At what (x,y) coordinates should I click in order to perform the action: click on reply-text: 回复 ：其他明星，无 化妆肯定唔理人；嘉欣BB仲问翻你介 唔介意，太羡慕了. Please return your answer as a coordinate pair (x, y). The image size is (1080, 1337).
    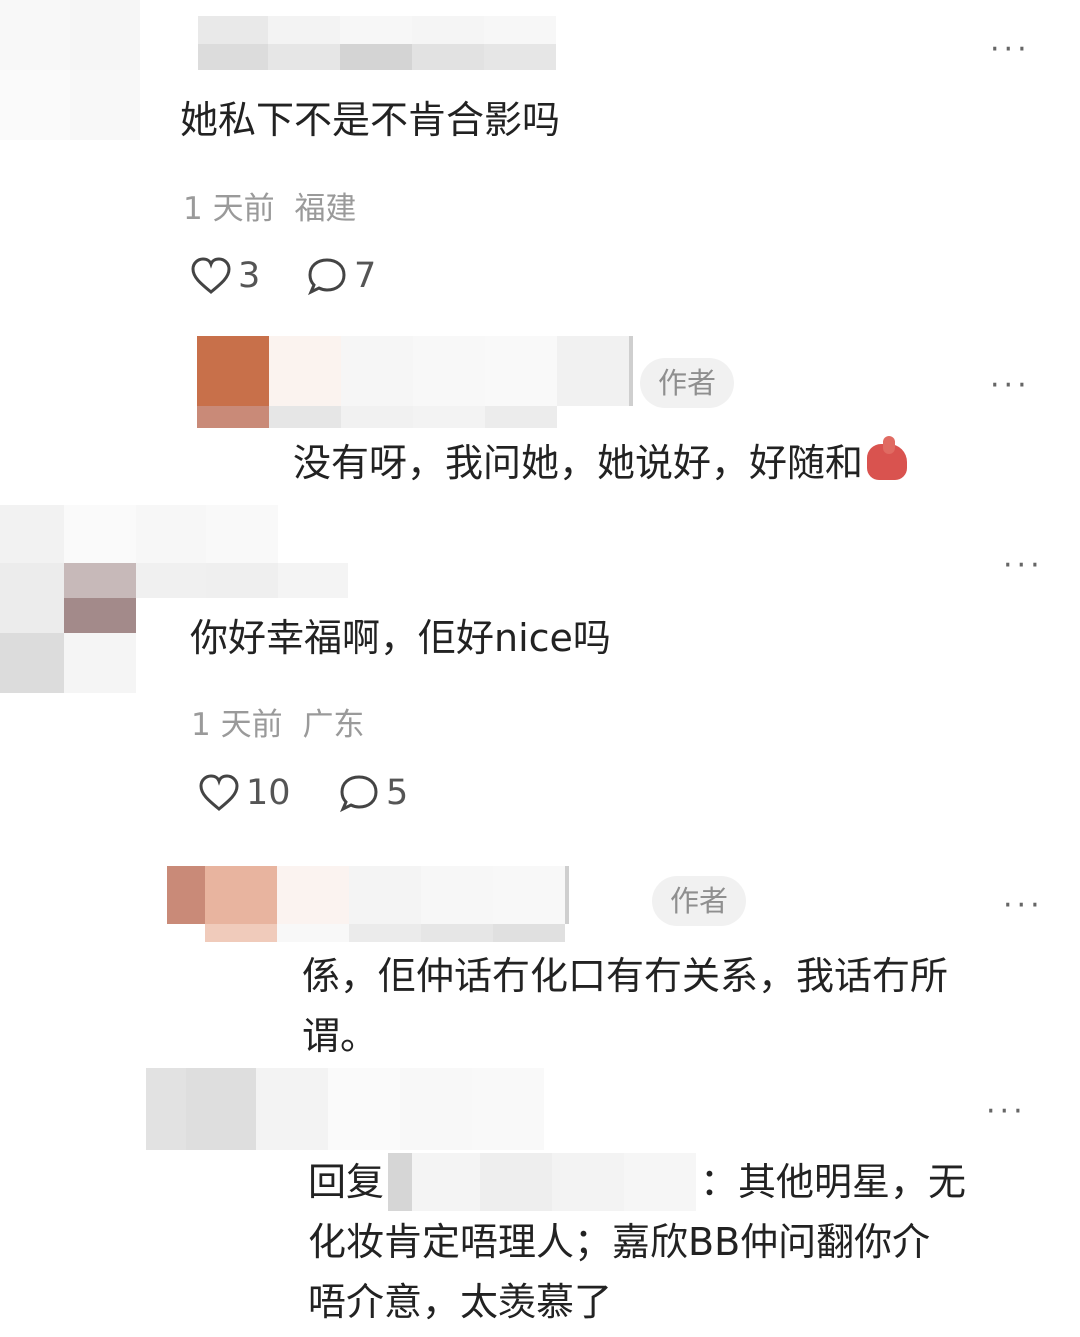
    Looking at the image, I should click on (637, 1242).